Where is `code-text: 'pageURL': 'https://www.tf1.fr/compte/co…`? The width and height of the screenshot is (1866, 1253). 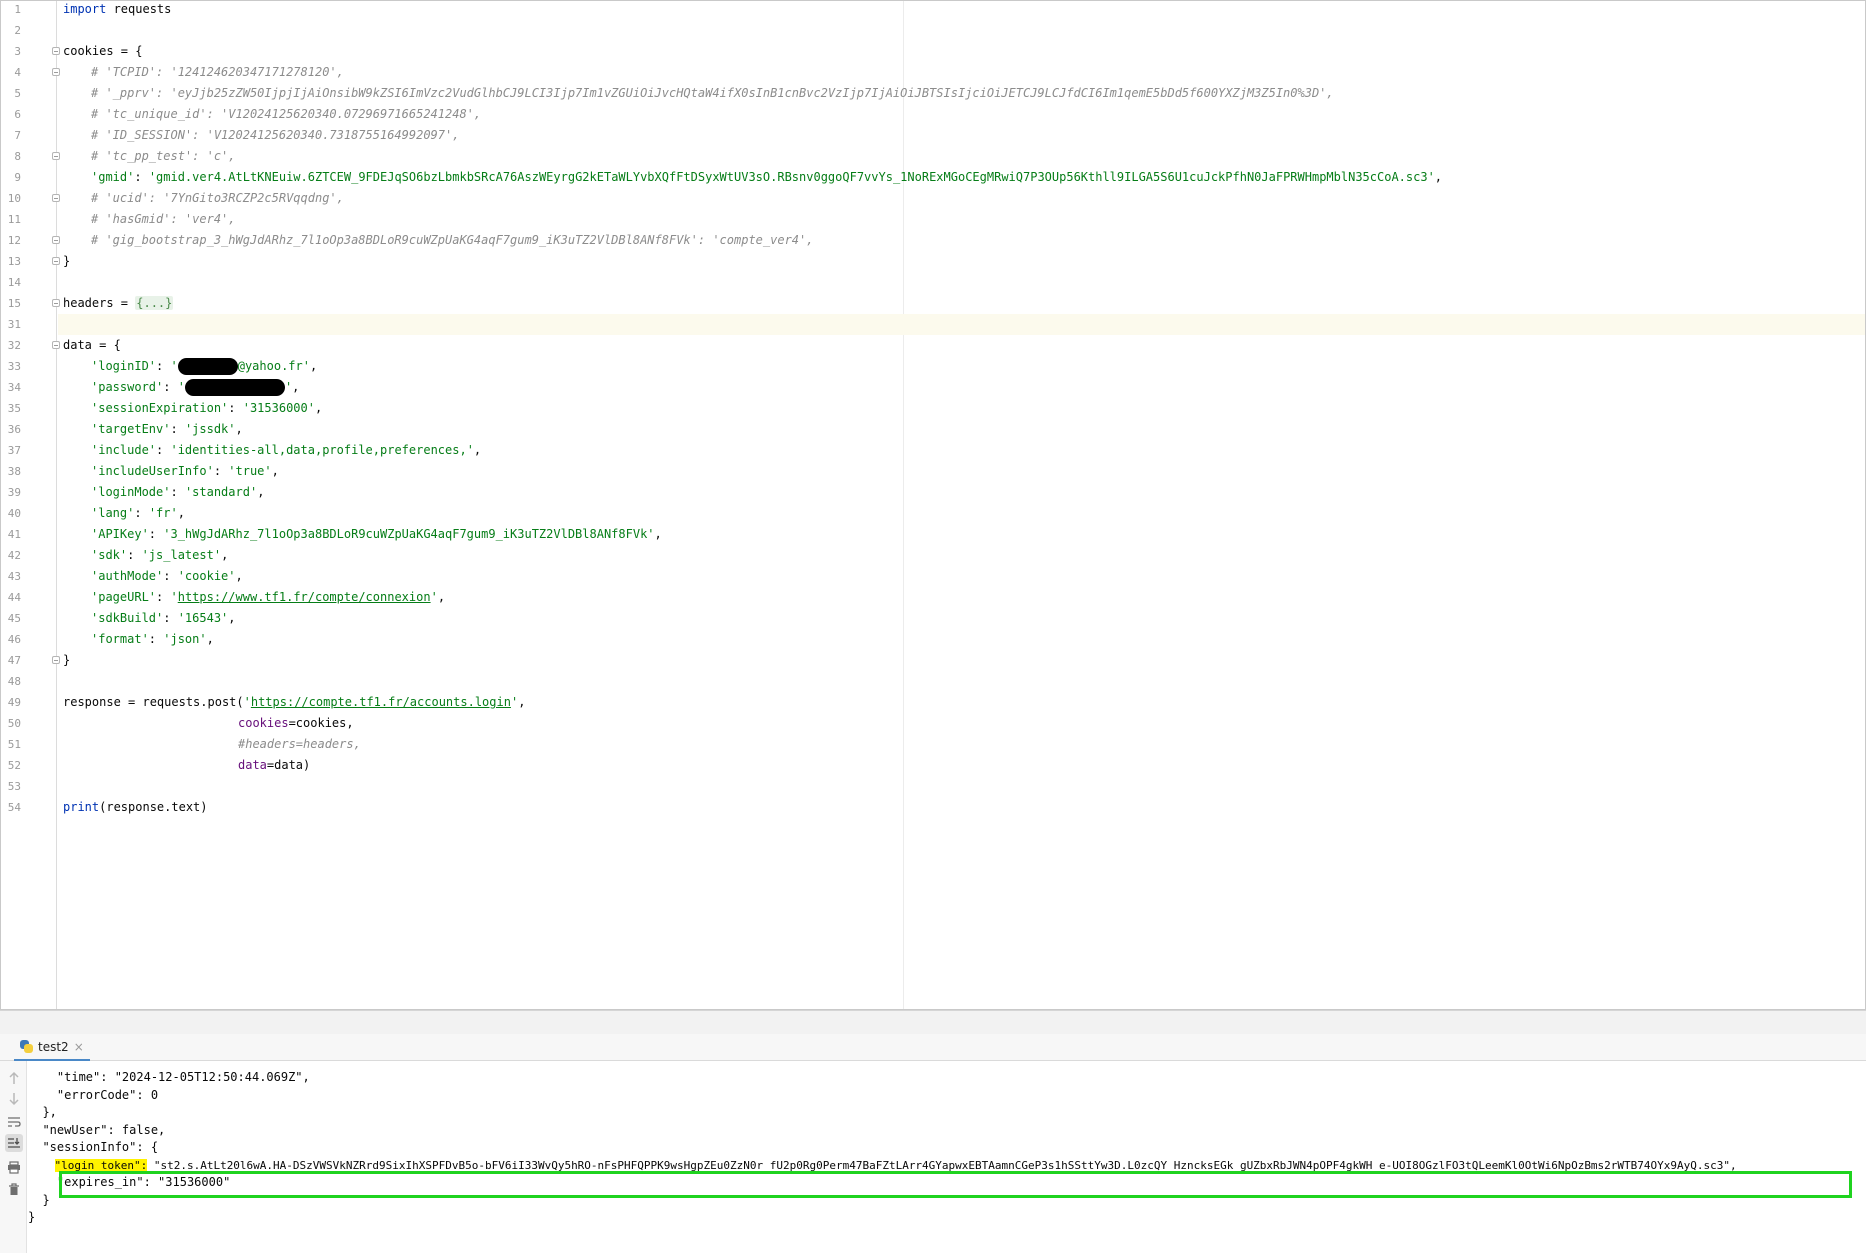 code-text: 'pageURL': 'https://www.tf1.fr/compte/co… is located at coordinates (254, 597).